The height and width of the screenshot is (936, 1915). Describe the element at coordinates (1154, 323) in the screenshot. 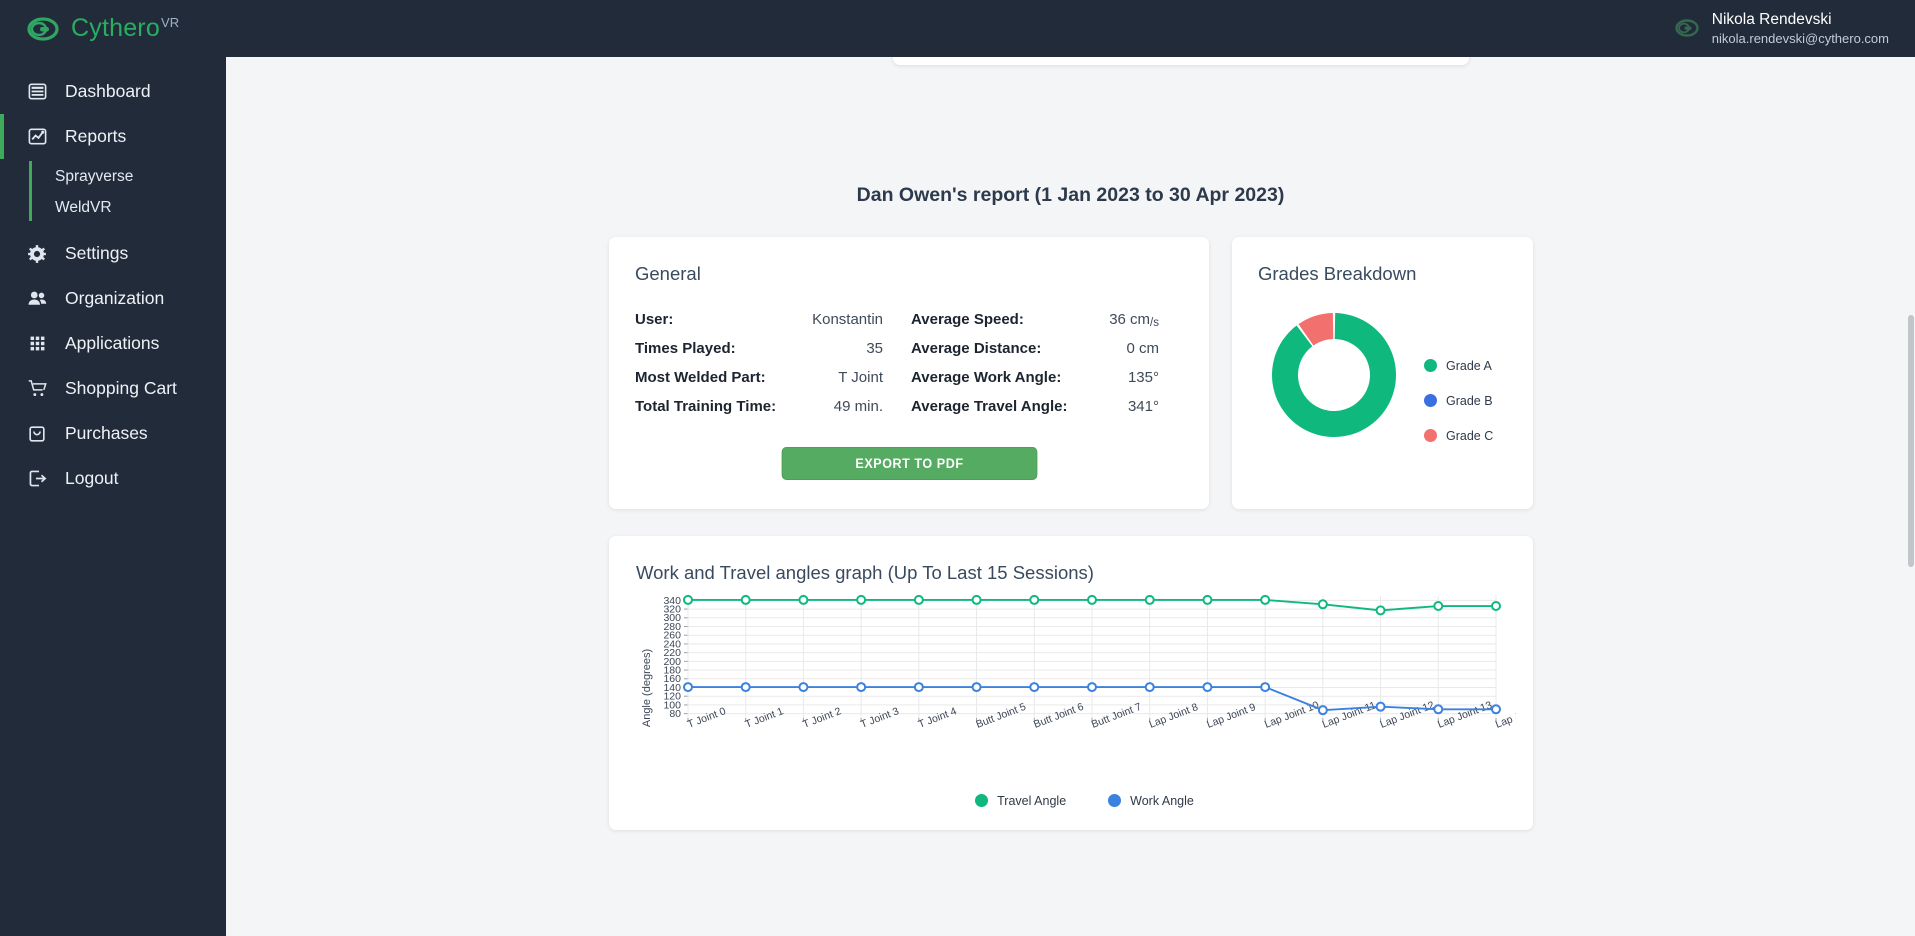

I see `stat-value-unit: /s` at that location.